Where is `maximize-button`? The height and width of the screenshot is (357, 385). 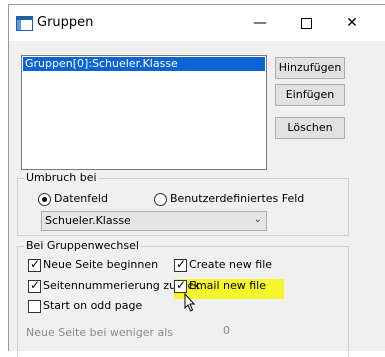
maximize-button is located at coordinates (306, 23).